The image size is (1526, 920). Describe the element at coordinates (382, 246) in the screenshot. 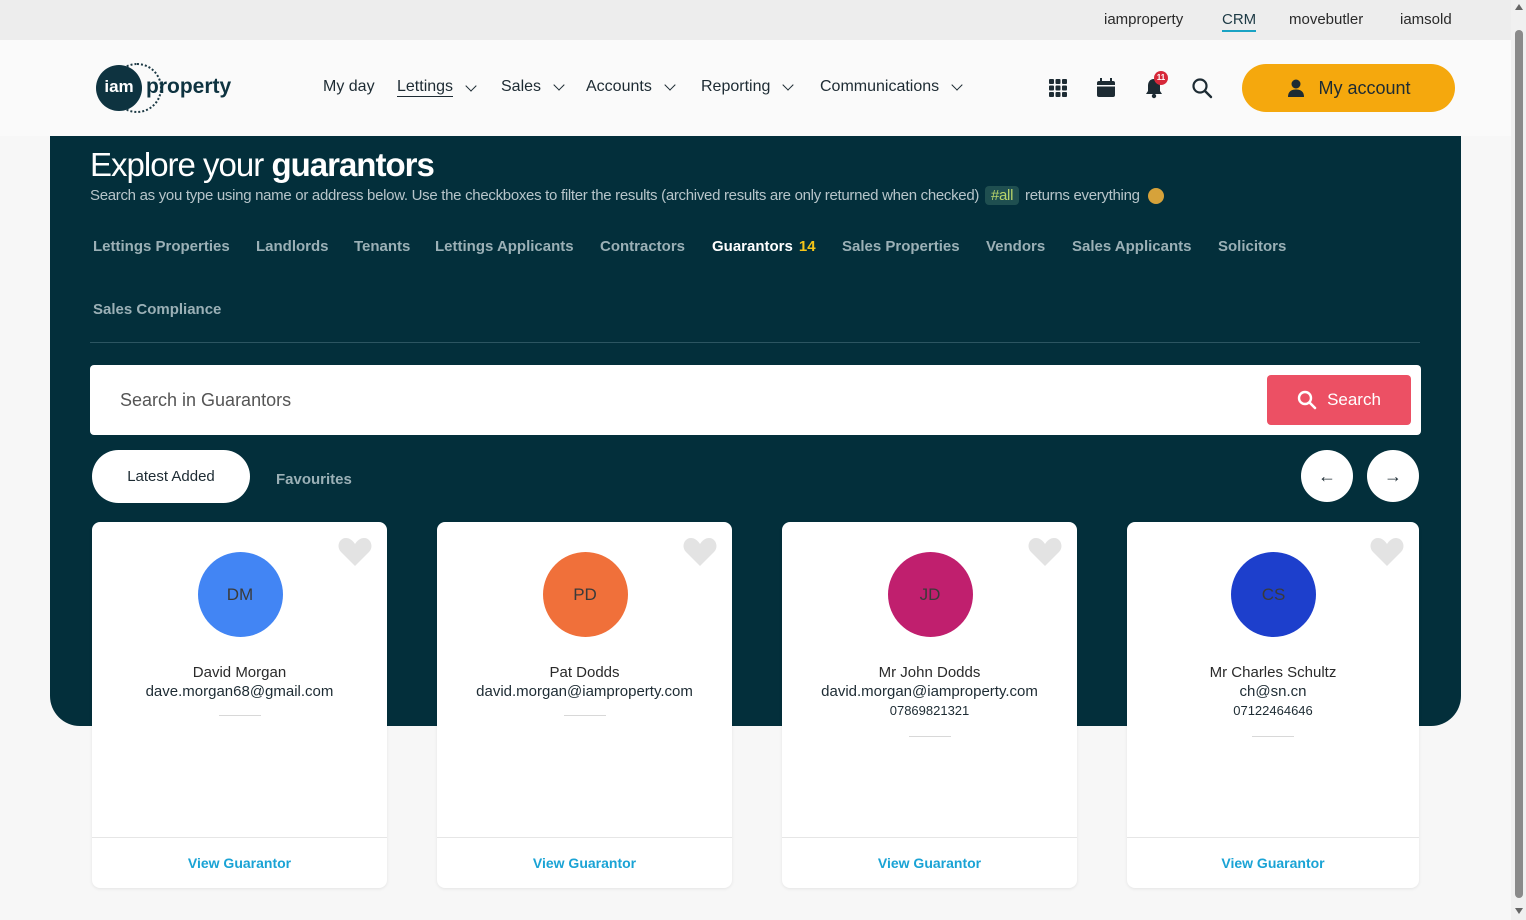

I see `tab-tenants: Tenants` at that location.